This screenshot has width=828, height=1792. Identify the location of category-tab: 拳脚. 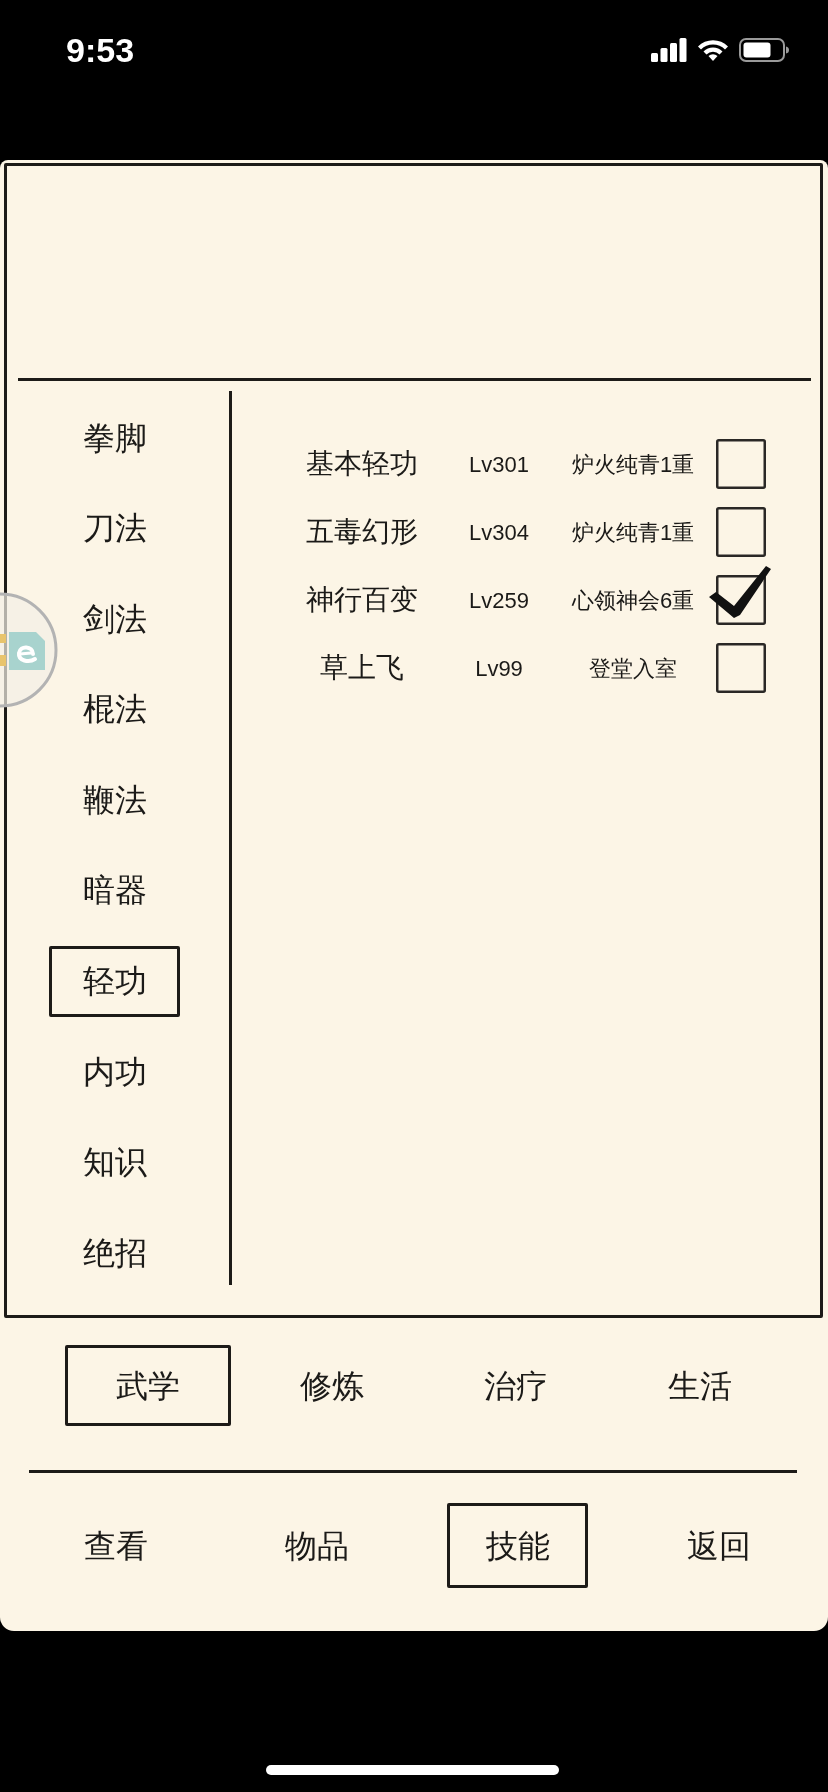
(114, 437).